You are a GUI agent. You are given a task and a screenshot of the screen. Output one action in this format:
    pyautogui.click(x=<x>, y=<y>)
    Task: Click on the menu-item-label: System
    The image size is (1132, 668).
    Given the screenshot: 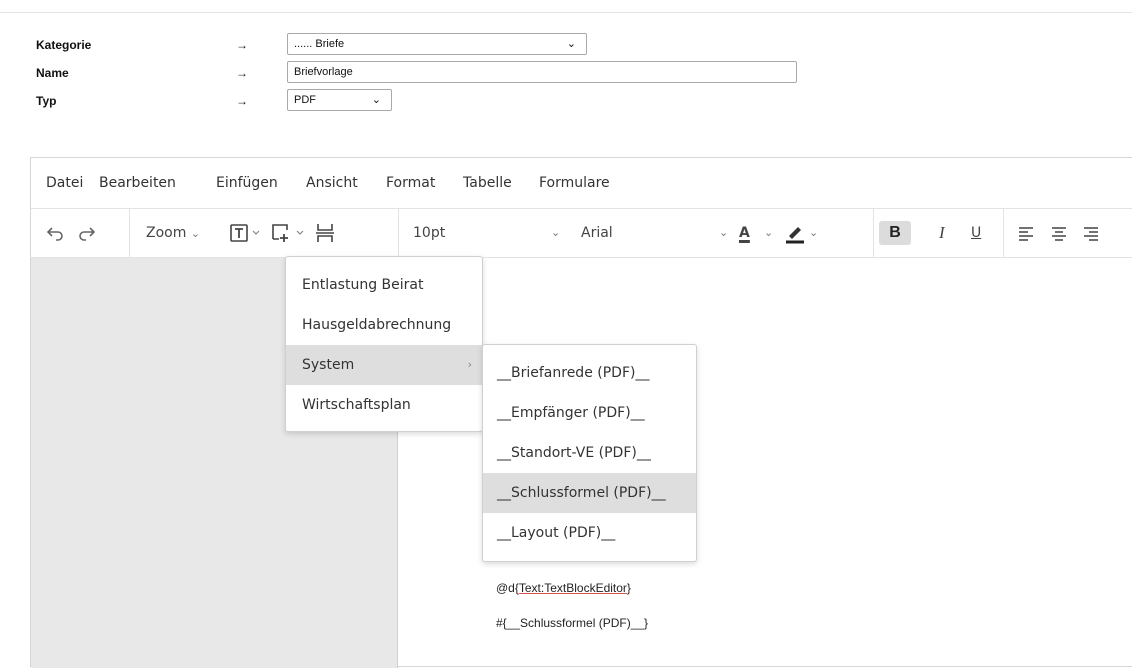 What is the action you would take?
    pyautogui.click(x=328, y=365)
    